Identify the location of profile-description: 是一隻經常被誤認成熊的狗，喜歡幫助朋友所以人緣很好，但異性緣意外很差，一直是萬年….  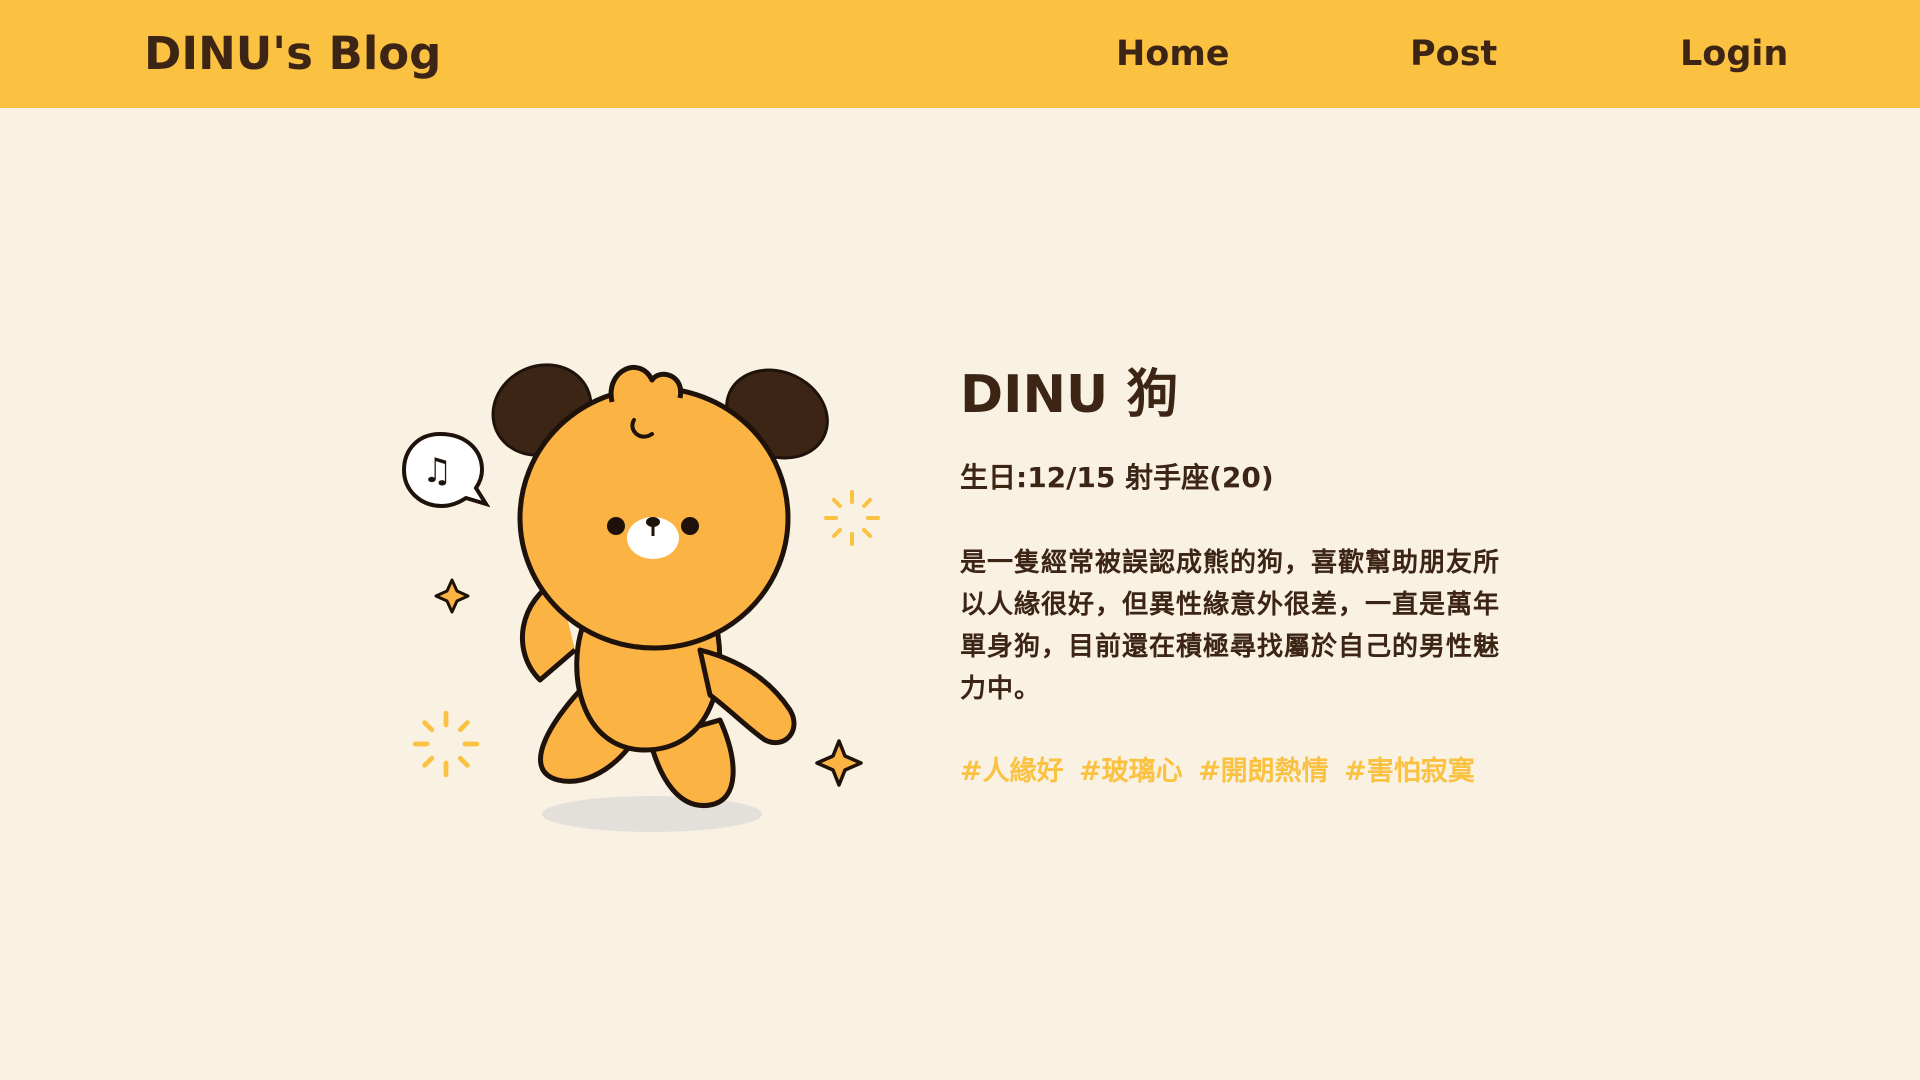
(1230, 626).